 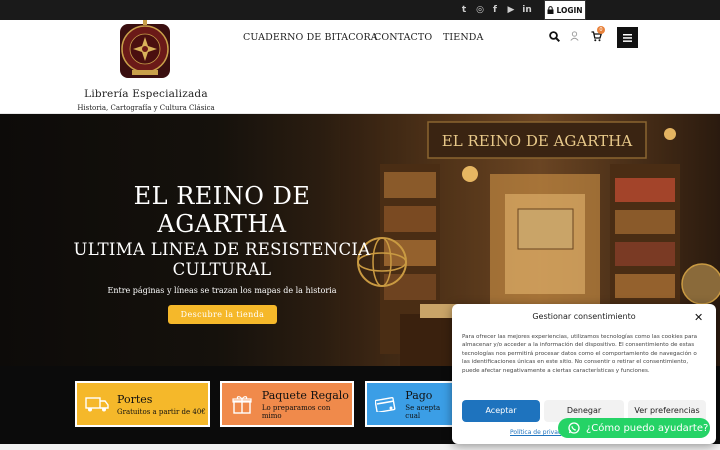 What do you see at coordinates (511, 10) in the screenshot?
I see `youtube-icon: ▶` at bounding box center [511, 10].